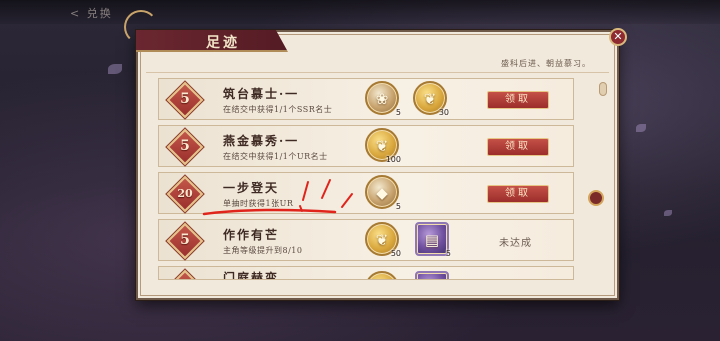 This screenshot has height=341, width=720. I want to click on background-topbar: < 兑换, so click(360, 12).